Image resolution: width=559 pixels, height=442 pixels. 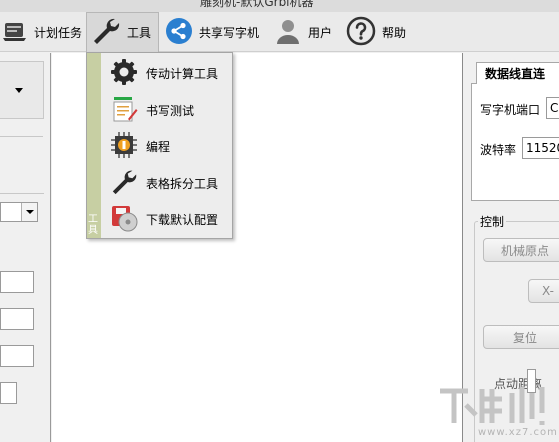 What do you see at coordinates (510, 110) in the screenshot?
I see `port-label: 写字机端口` at bounding box center [510, 110].